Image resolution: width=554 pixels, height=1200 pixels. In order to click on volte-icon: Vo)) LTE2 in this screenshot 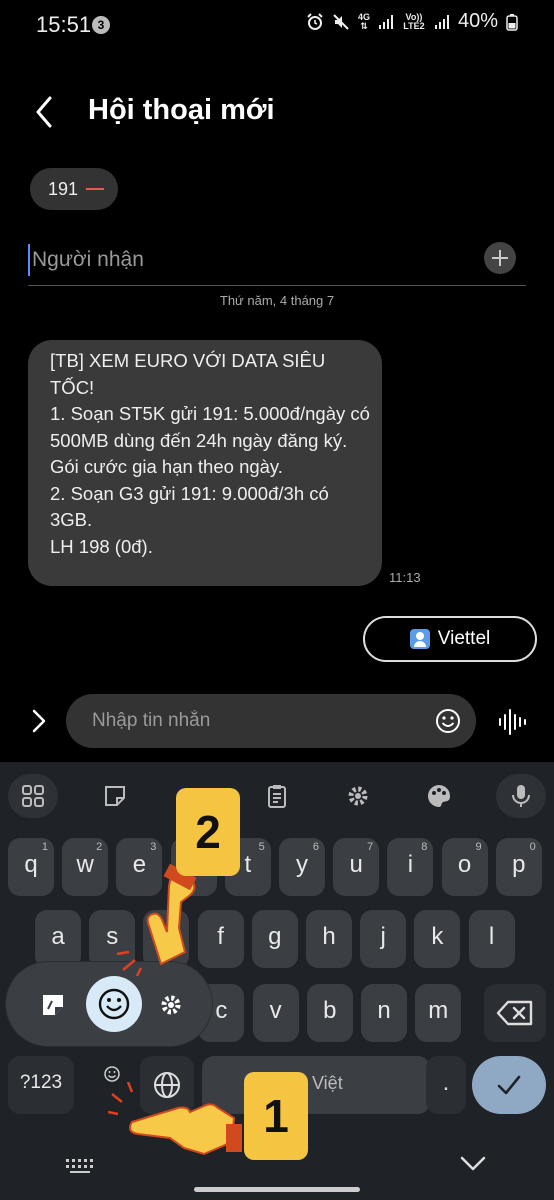, I will do `click(414, 21)`.